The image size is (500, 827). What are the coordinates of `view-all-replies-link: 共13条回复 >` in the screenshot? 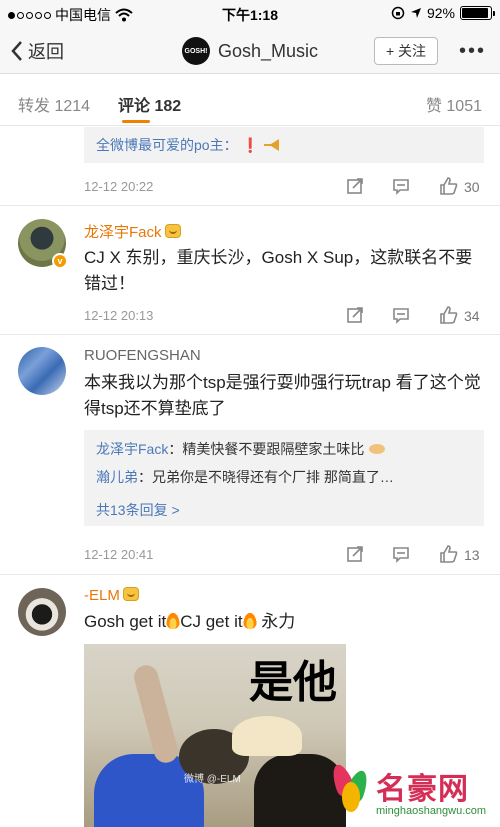 It's located at (138, 510).